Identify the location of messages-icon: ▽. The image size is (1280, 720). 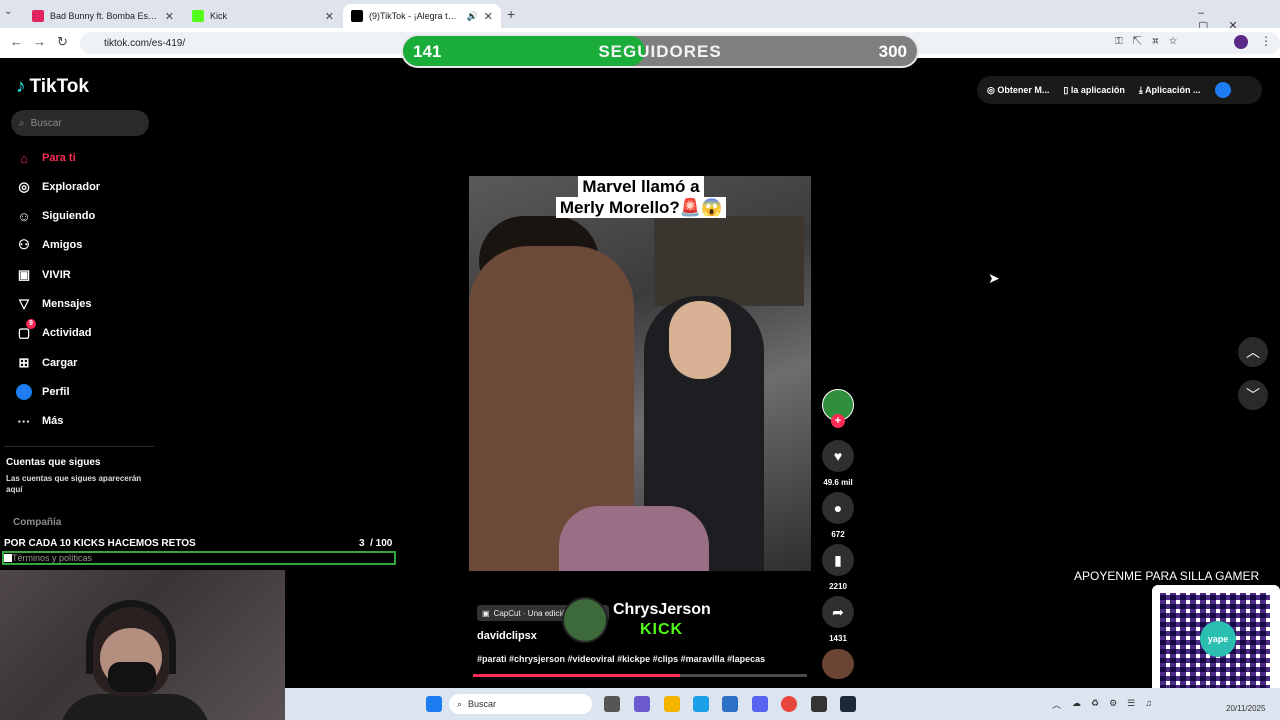
(24, 303).